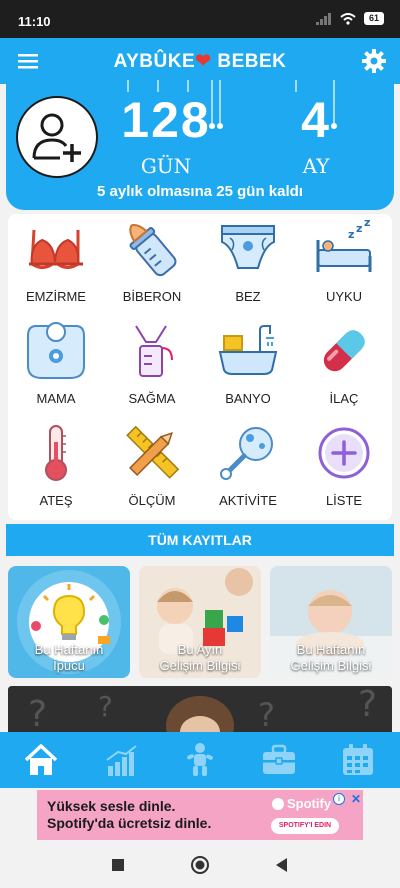 Image resolution: width=400 pixels, height=888 pixels. I want to click on grid-item-emzirme: EMZİRME, so click(56, 267).